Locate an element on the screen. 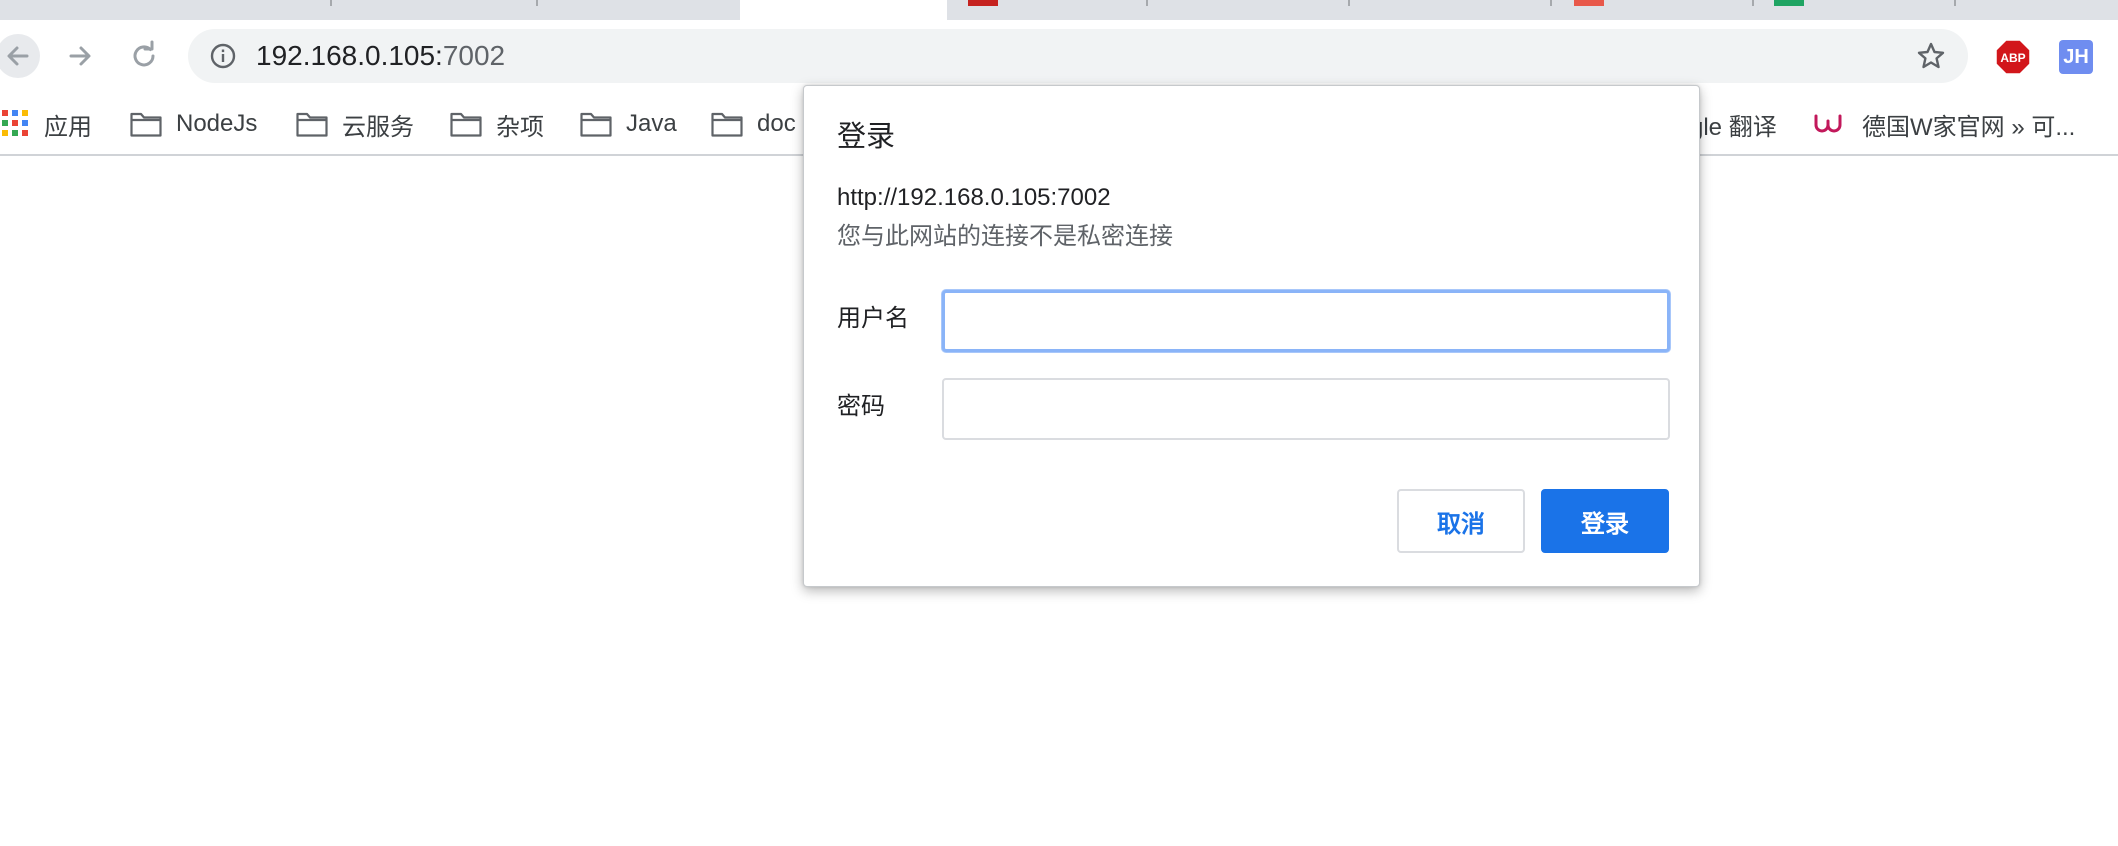  cancel-button: 取消 is located at coordinates (1461, 521).